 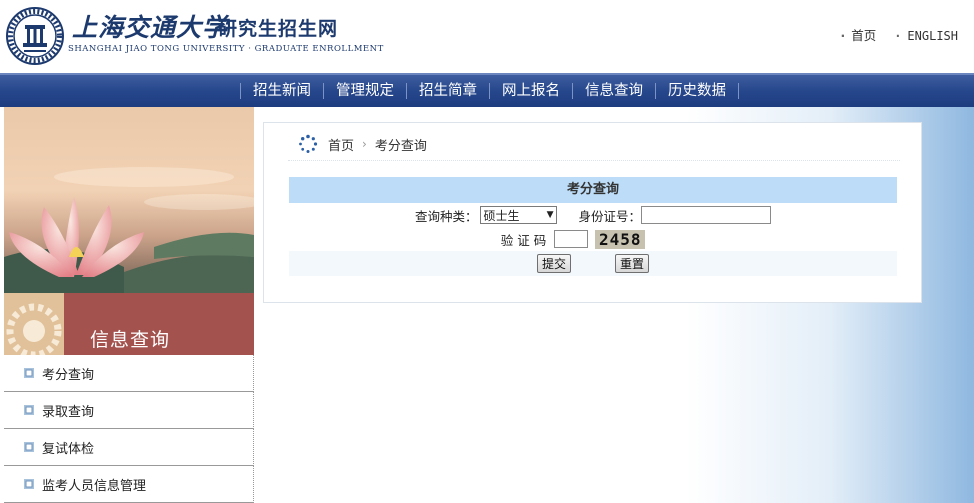 I want to click on captcha-label: 验 证 码, so click(x=523, y=240).